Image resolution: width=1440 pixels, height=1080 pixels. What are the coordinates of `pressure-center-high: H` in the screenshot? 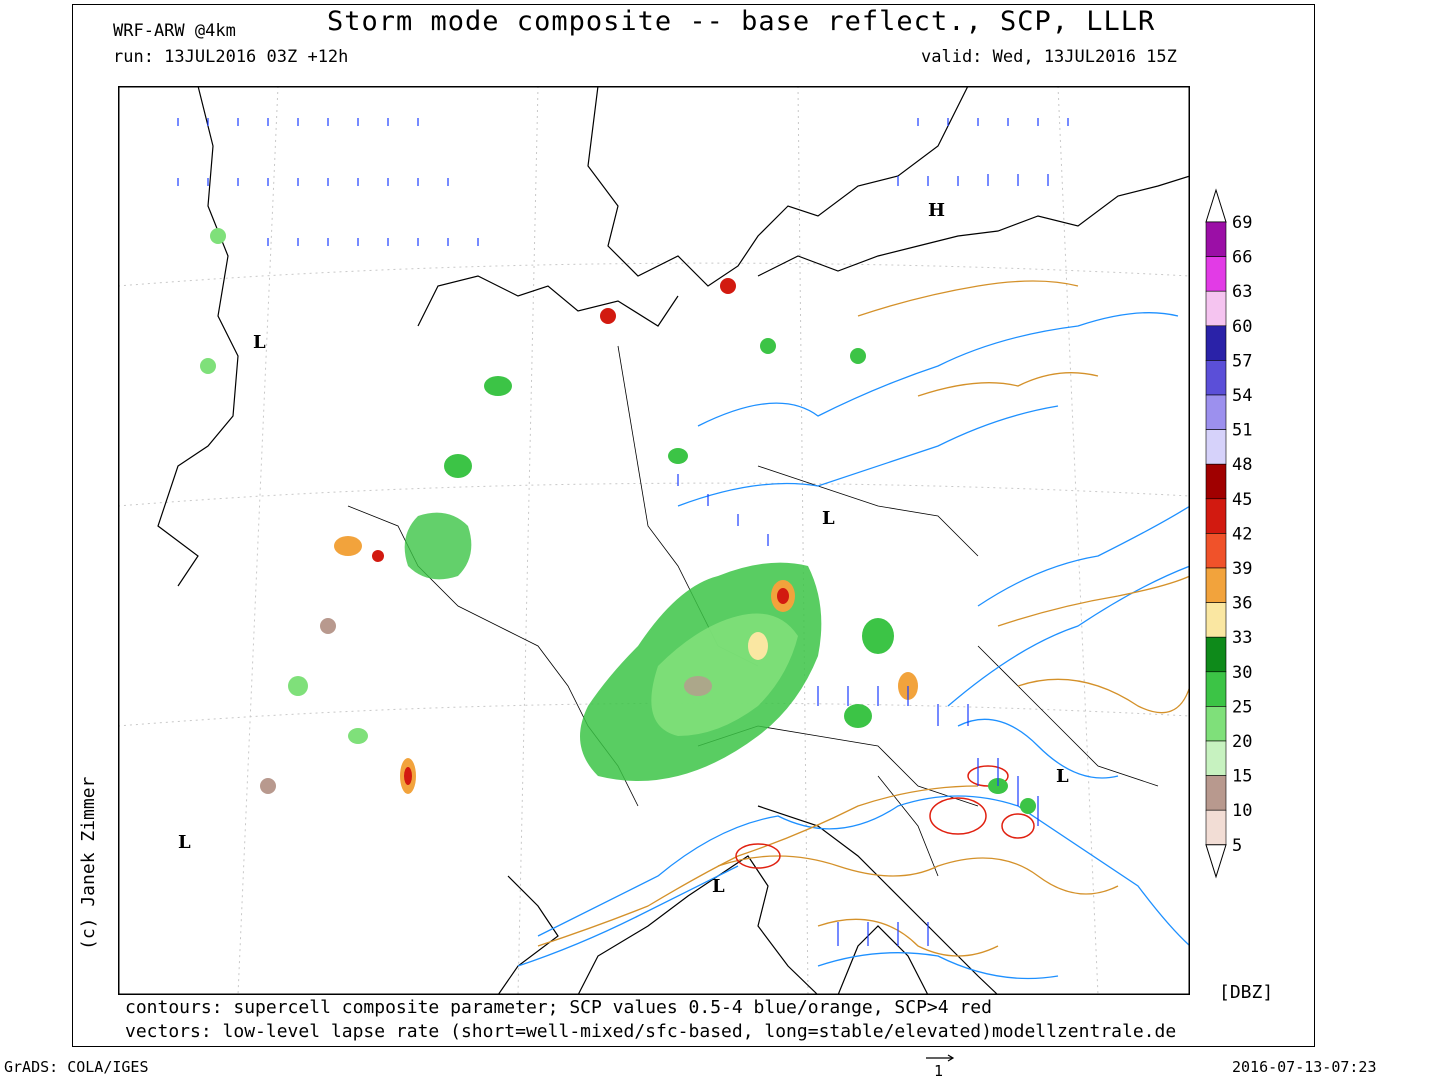 It's located at (936, 210).